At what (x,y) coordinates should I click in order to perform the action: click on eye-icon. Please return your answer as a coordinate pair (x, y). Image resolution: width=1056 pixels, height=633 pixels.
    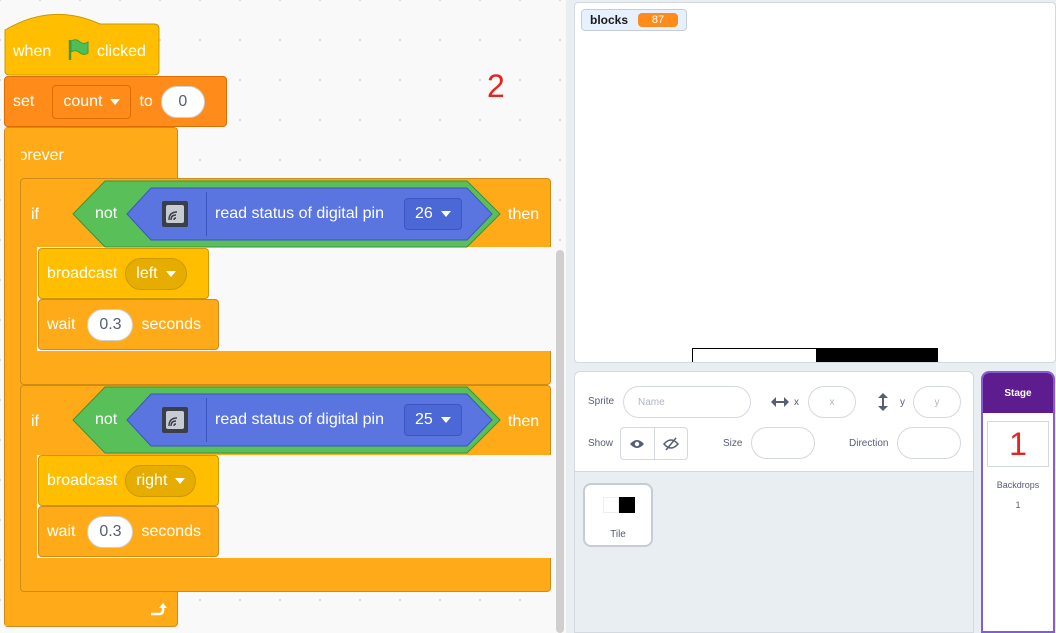
    Looking at the image, I should click on (637, 443).